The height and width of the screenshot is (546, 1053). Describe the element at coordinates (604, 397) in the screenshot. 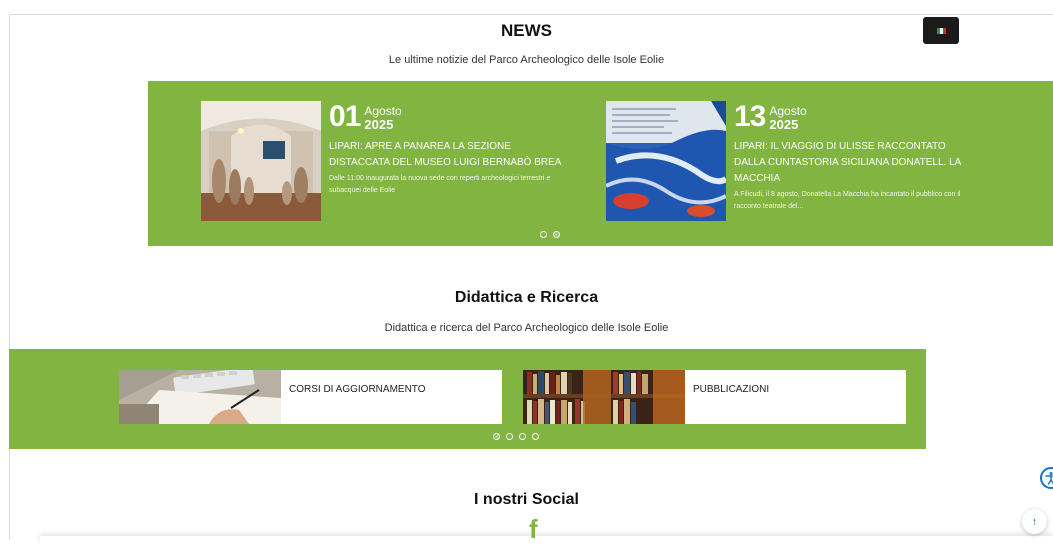

I see `pubblicazioni-image` at that location.